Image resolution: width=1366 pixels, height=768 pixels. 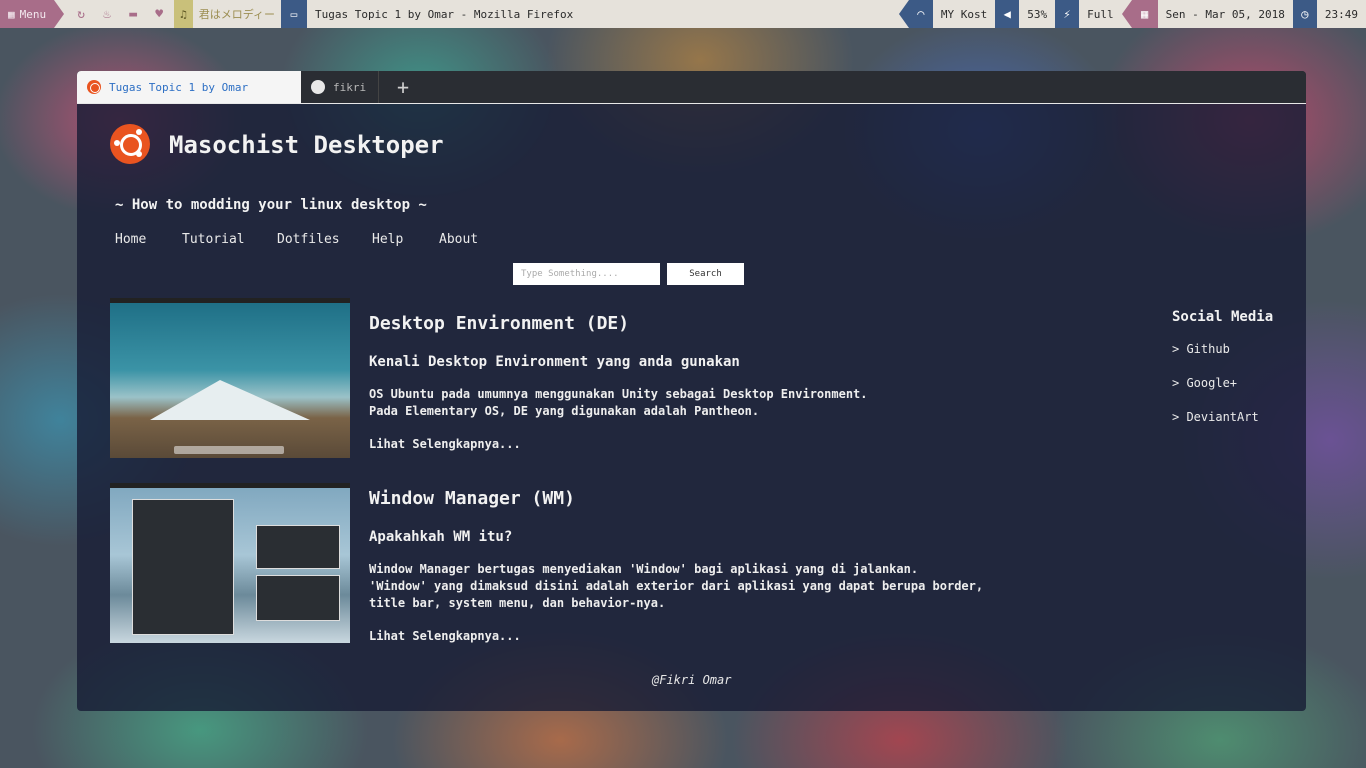 I want to click on refresh-icon: ↻, so click(x=81, y=14).